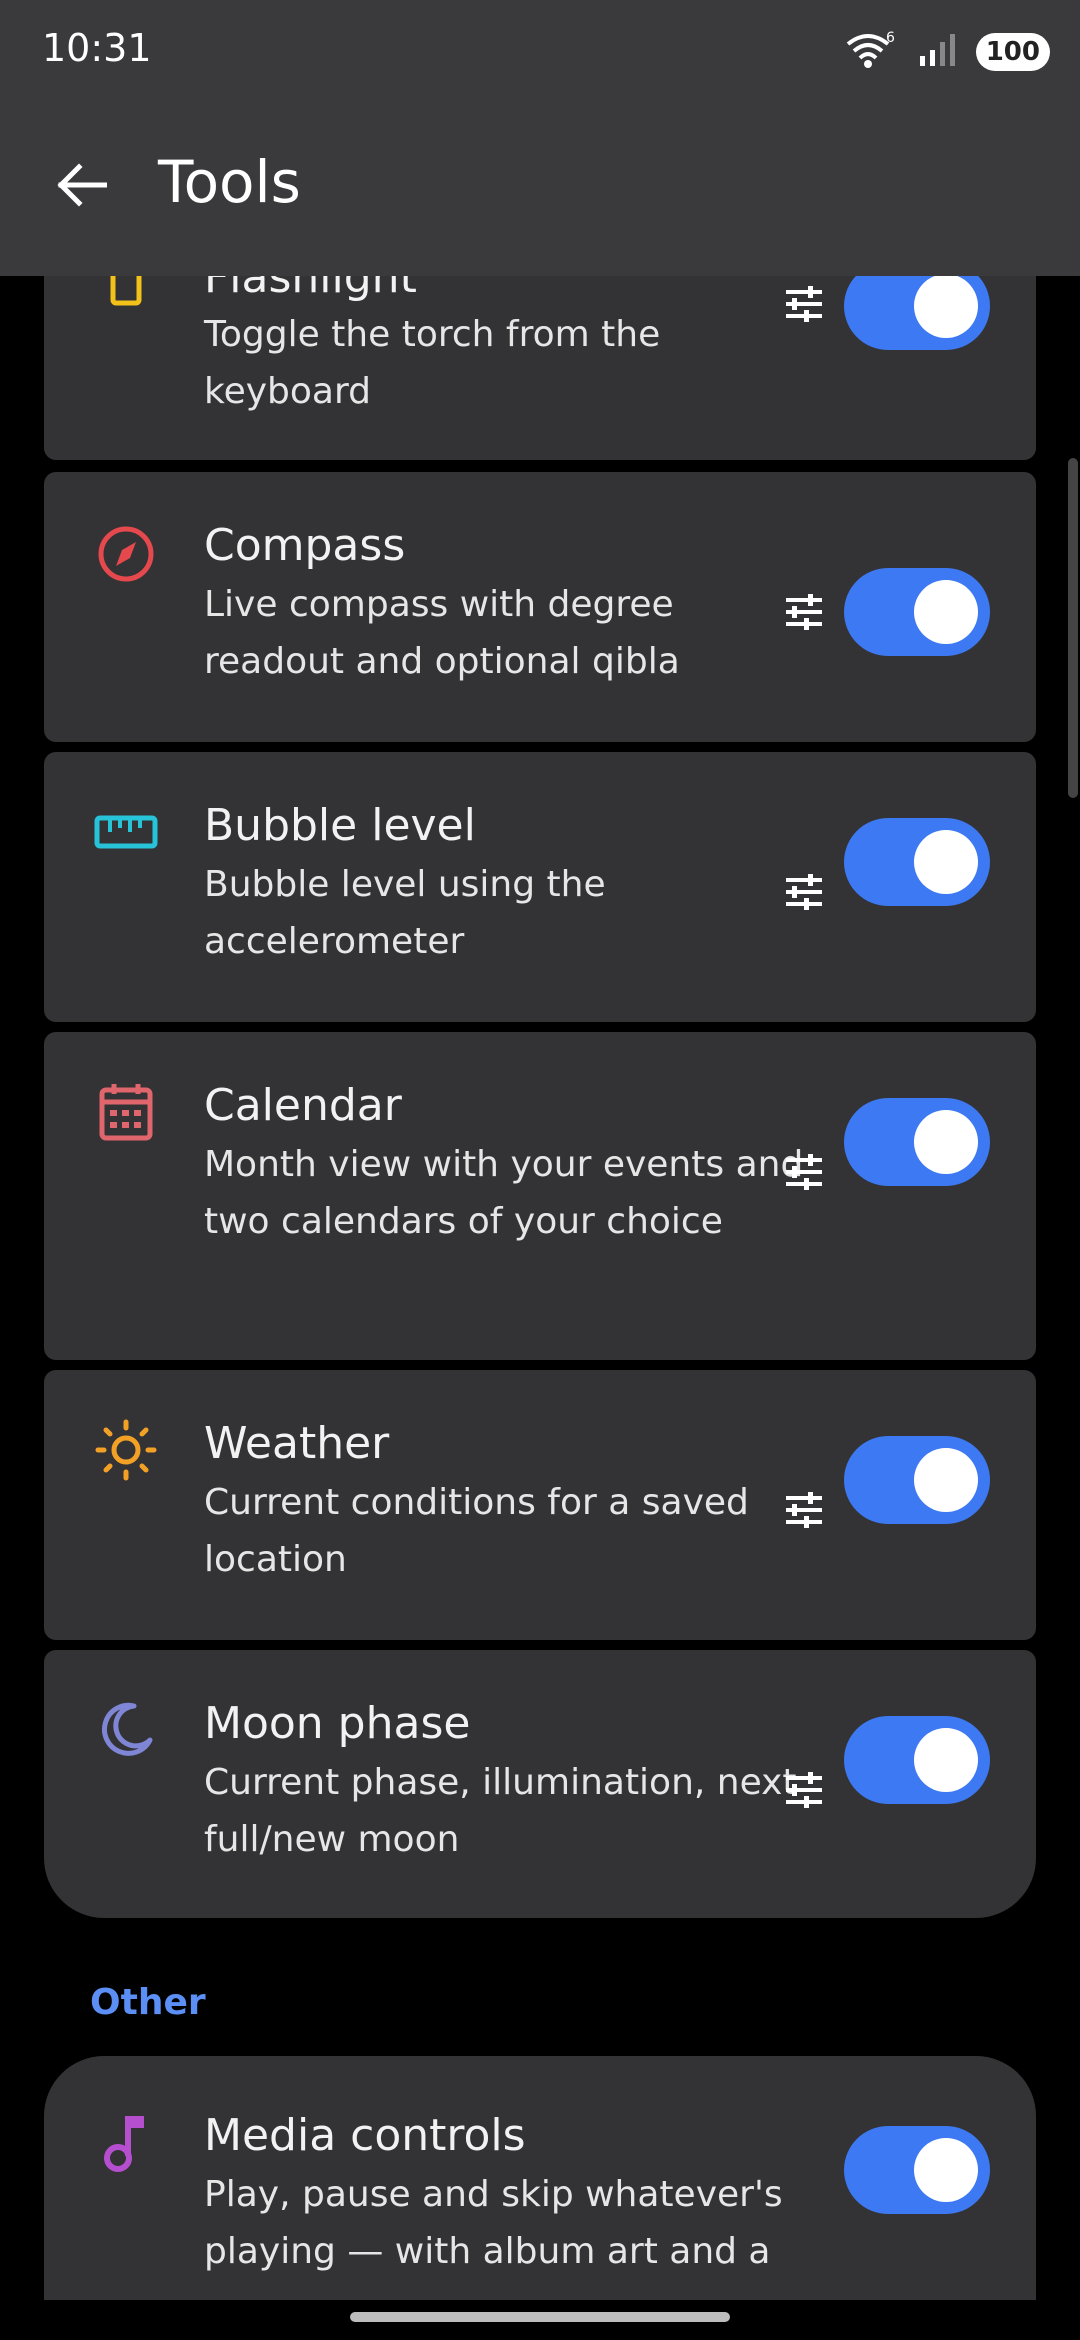 The height and width of the screenshot is (2340, 1080). I want to click on status-time: 10:31, so click(97, 48).